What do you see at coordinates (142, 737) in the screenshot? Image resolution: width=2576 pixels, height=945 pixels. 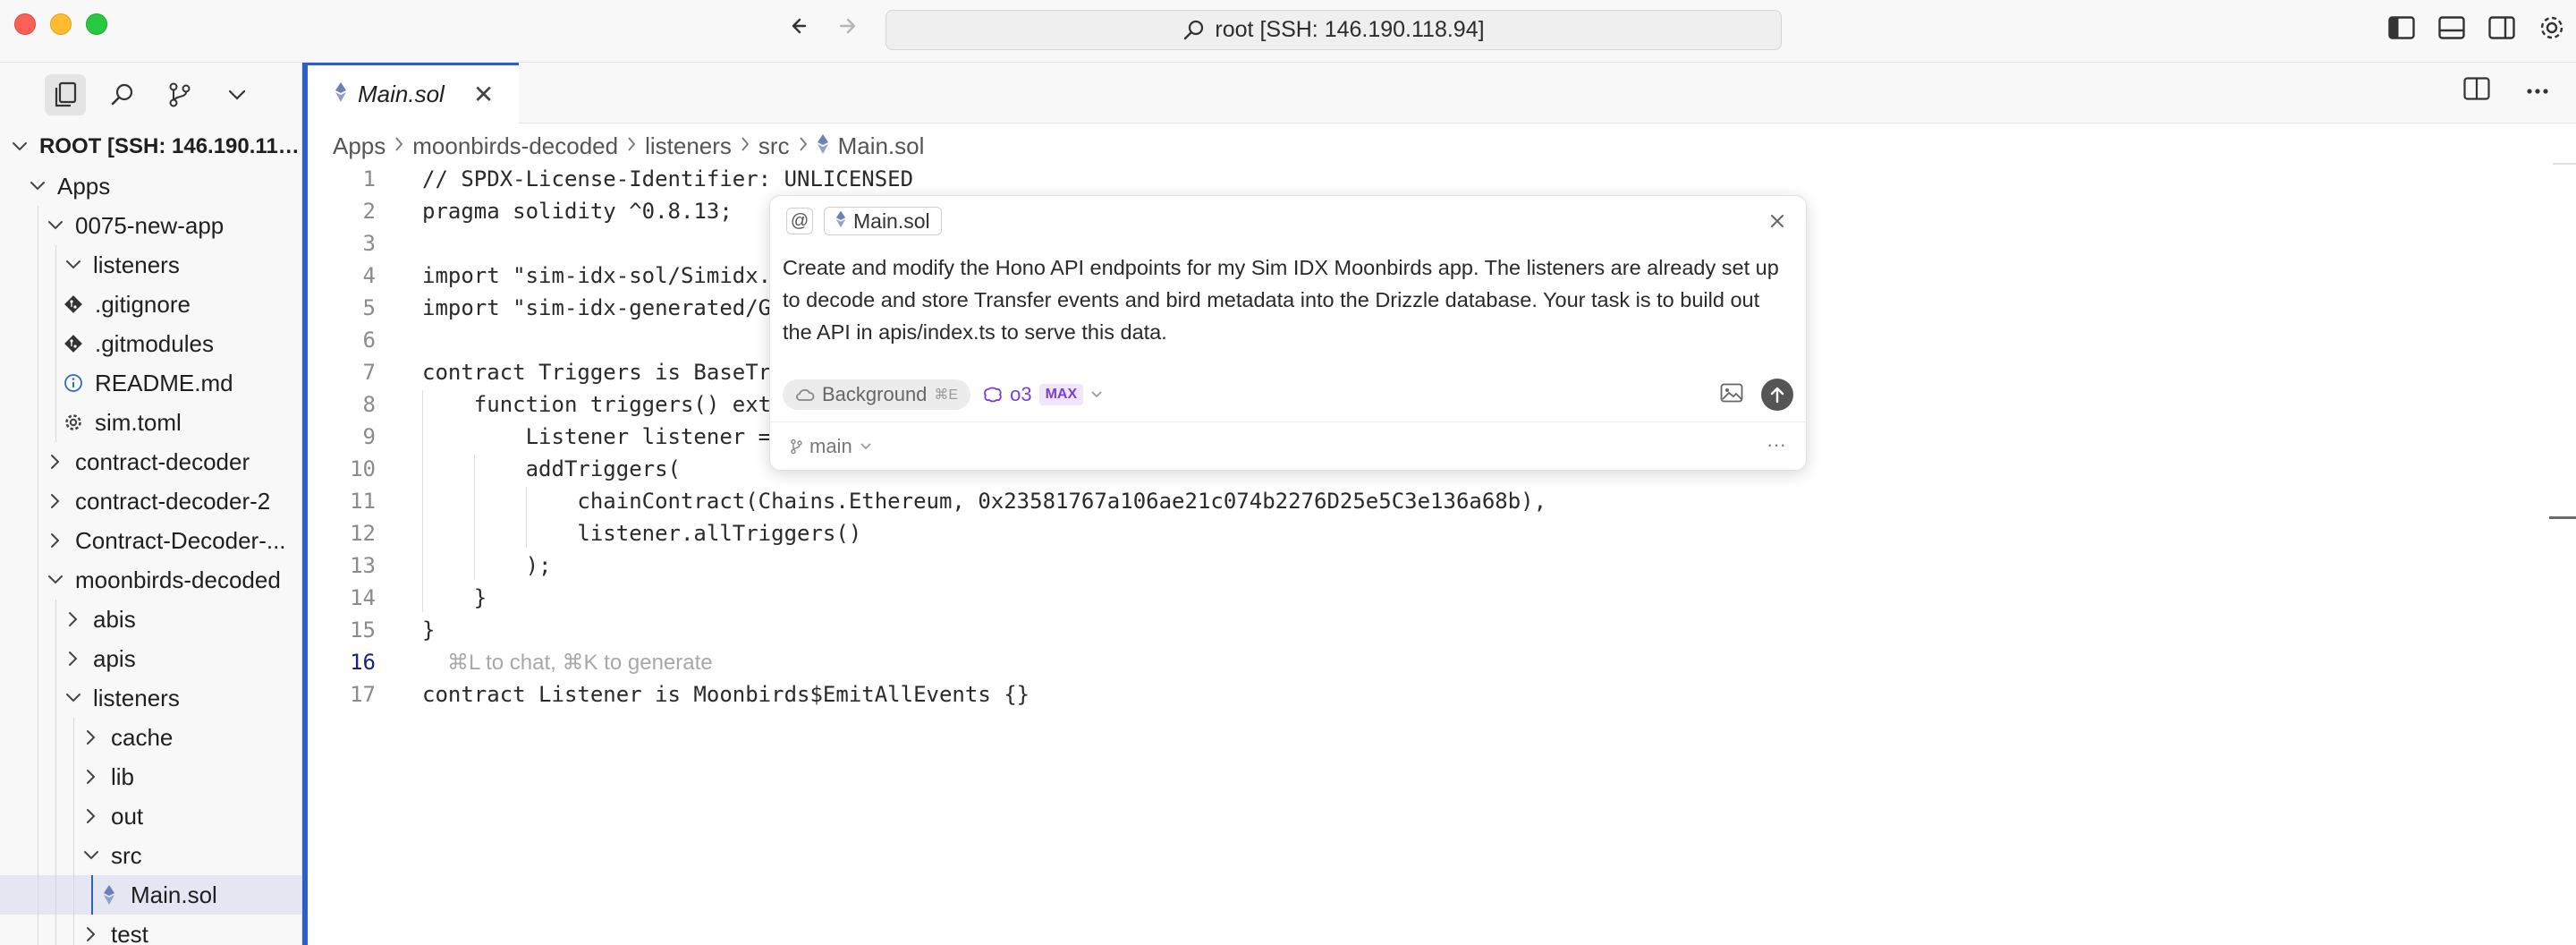 I see `tree-item-label: cache` at bounding box center [142, 737].